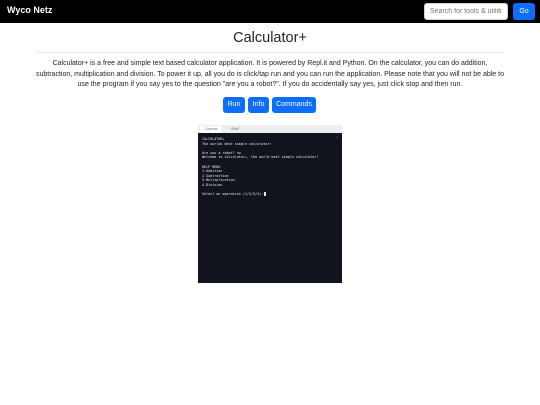 The image size is (540, 405). What do you see at coordinates (234, 105) in the screenshot?
I see `run-button: Run` at bounding box center [234, 105].